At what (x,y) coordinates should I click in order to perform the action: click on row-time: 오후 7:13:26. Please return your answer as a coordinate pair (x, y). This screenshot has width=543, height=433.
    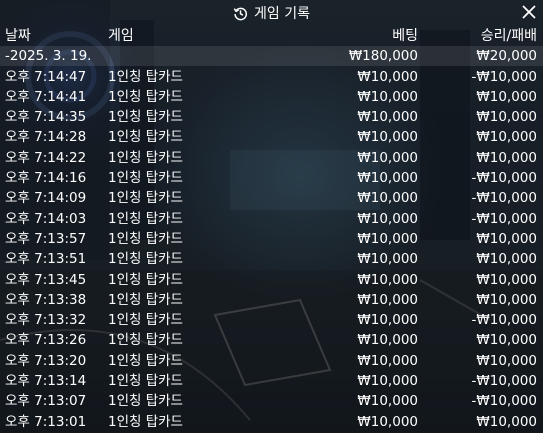
    Looking at the image, I should click on (46, 340).